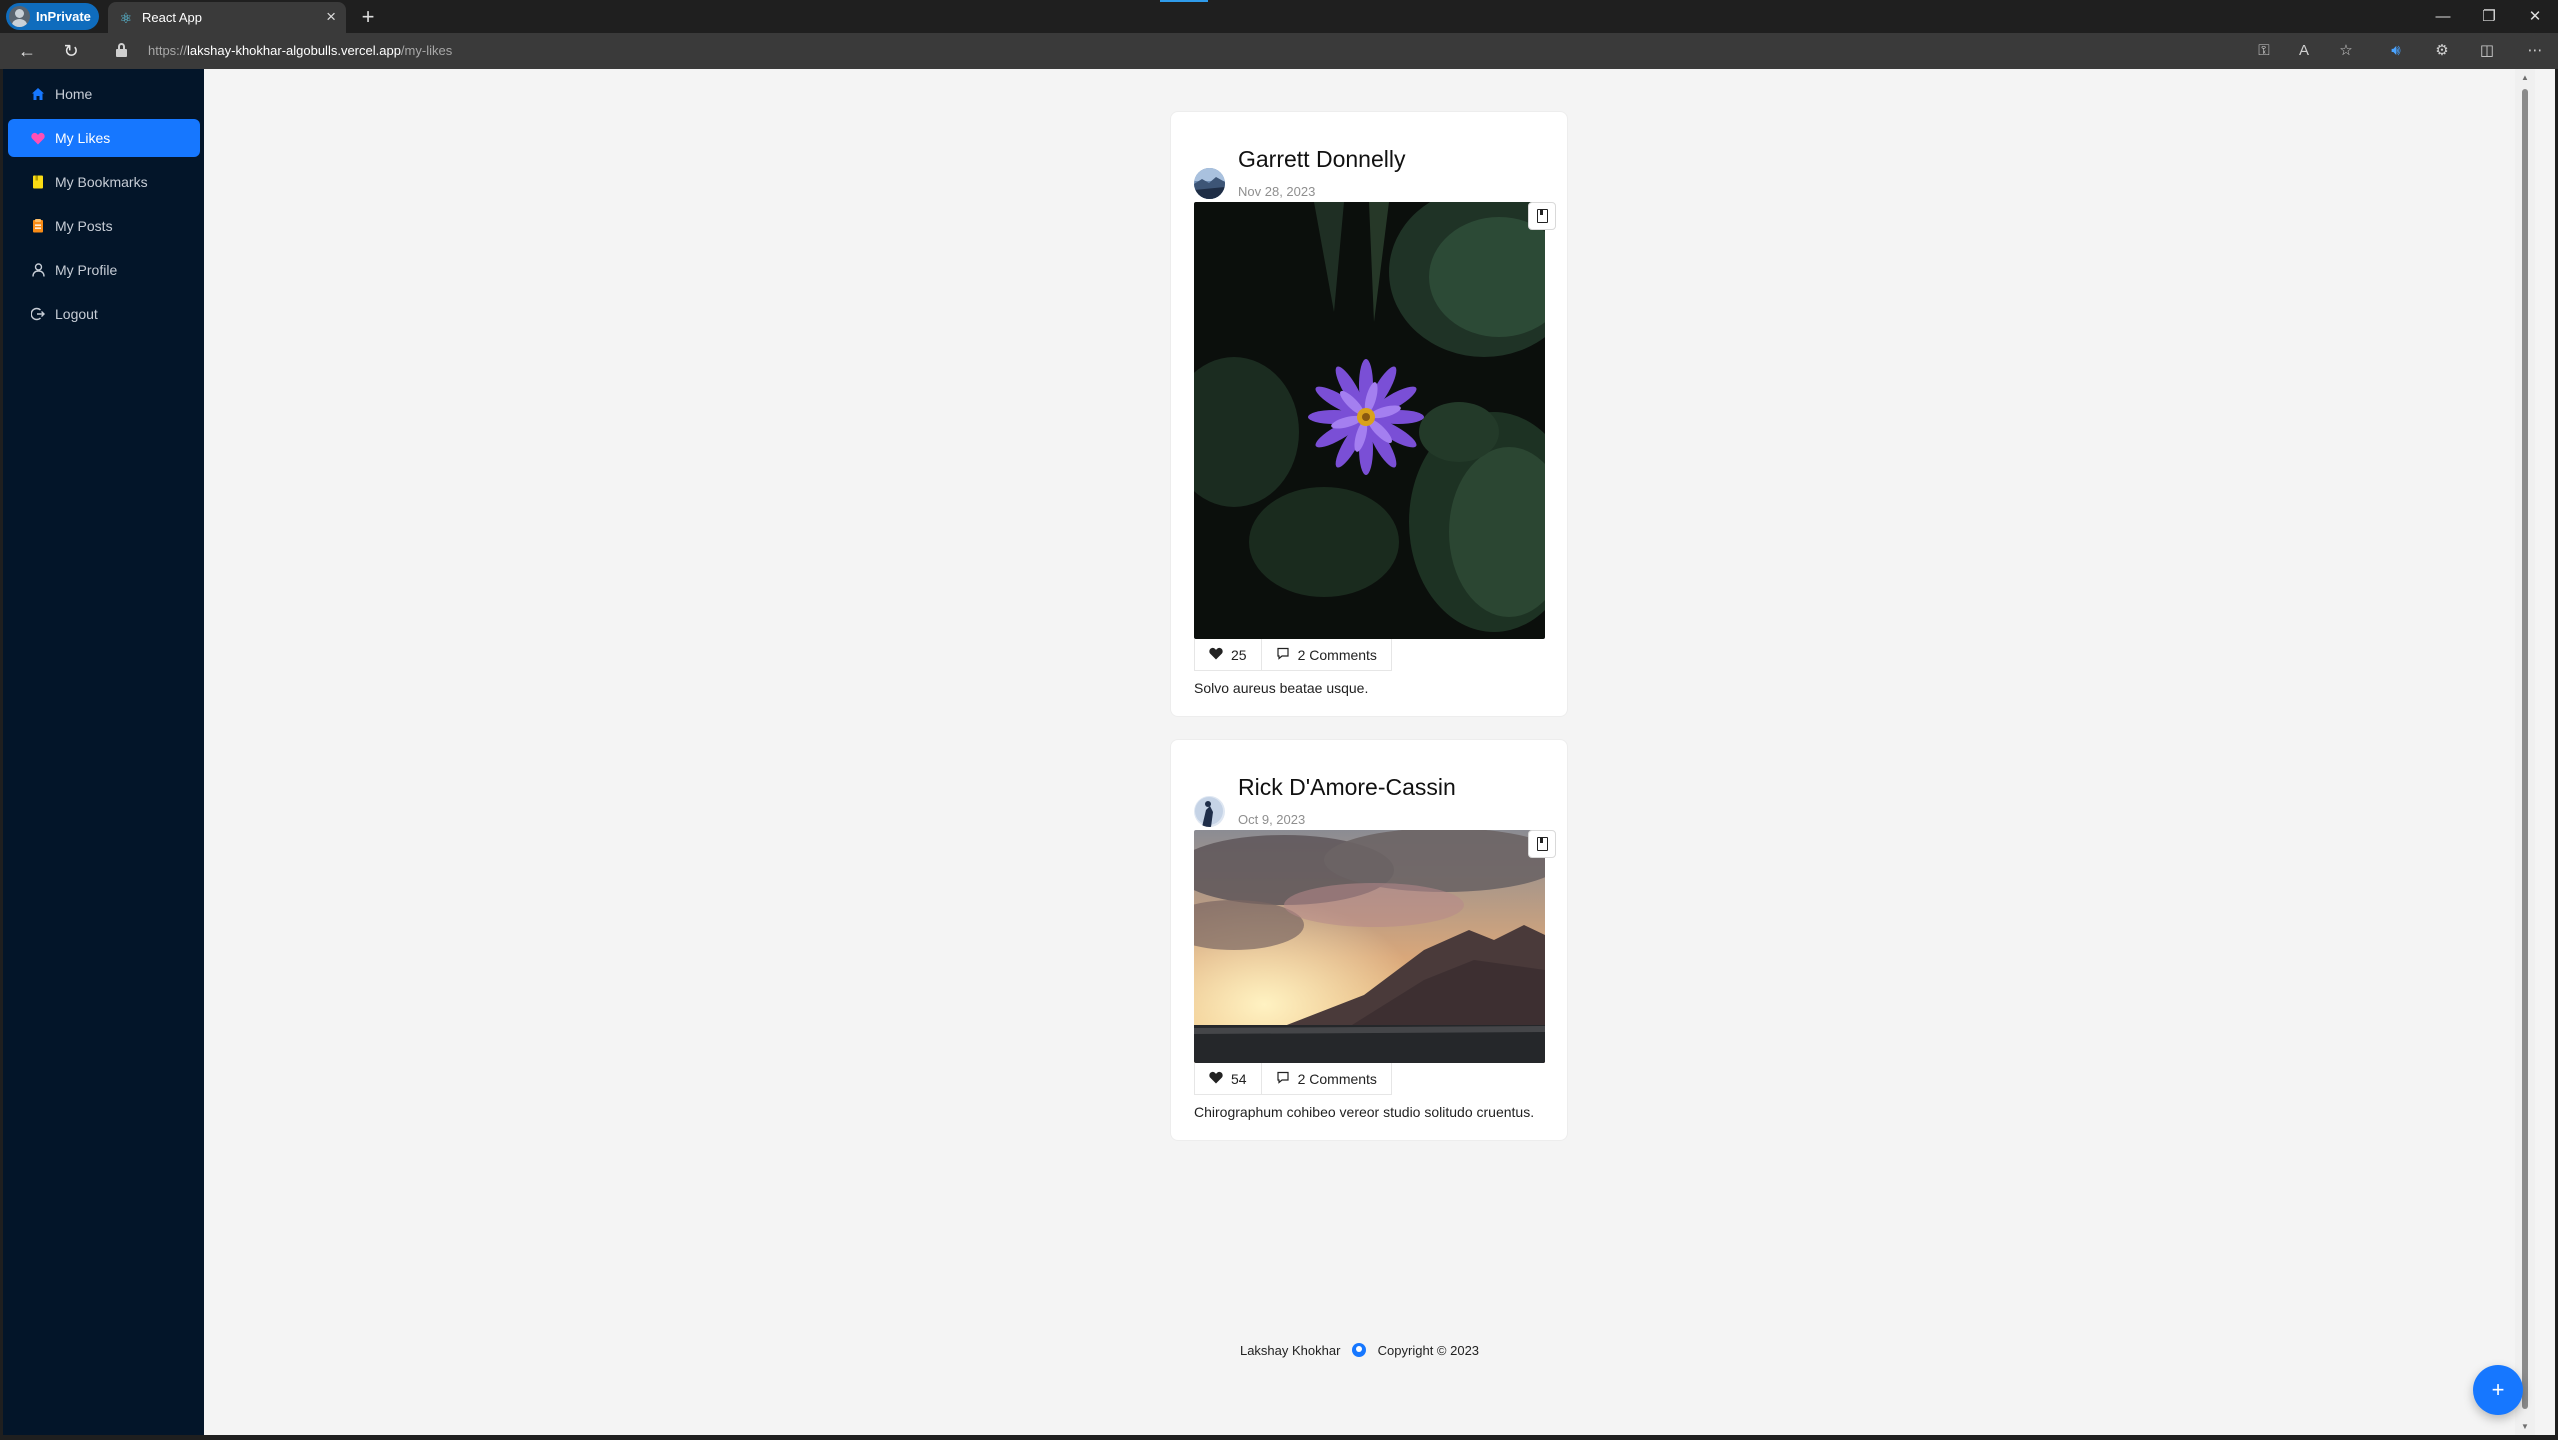 The width and height of the screenshot is (2558, 1440). I want to click on sidebar-item-home: Home, so click(104, 94).